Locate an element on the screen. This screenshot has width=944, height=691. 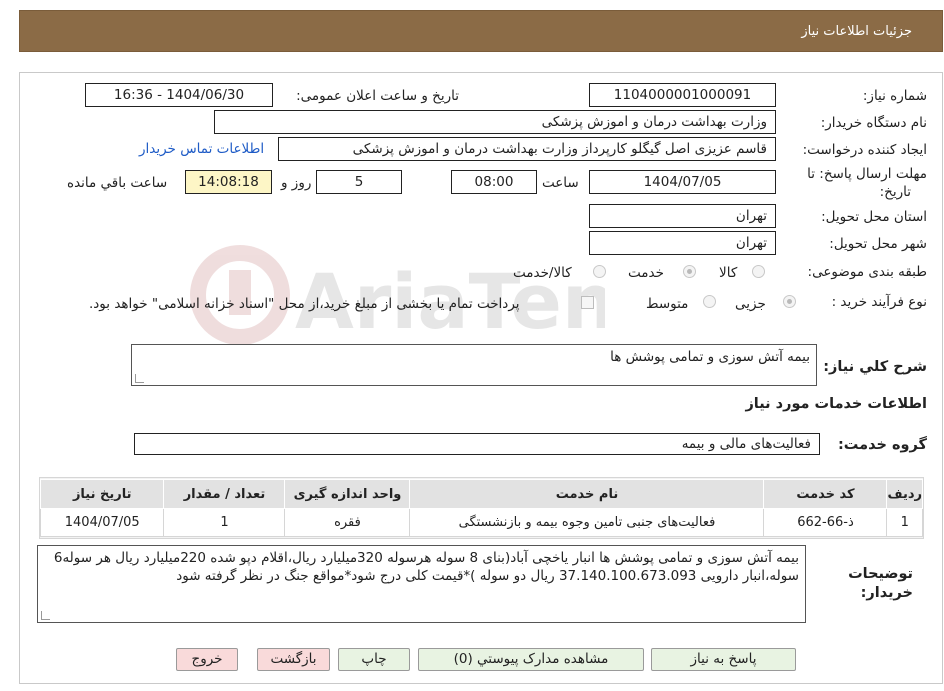
service-group-field: فعالیت‌های مالی و بیمه is located at coordinates (477, 444).